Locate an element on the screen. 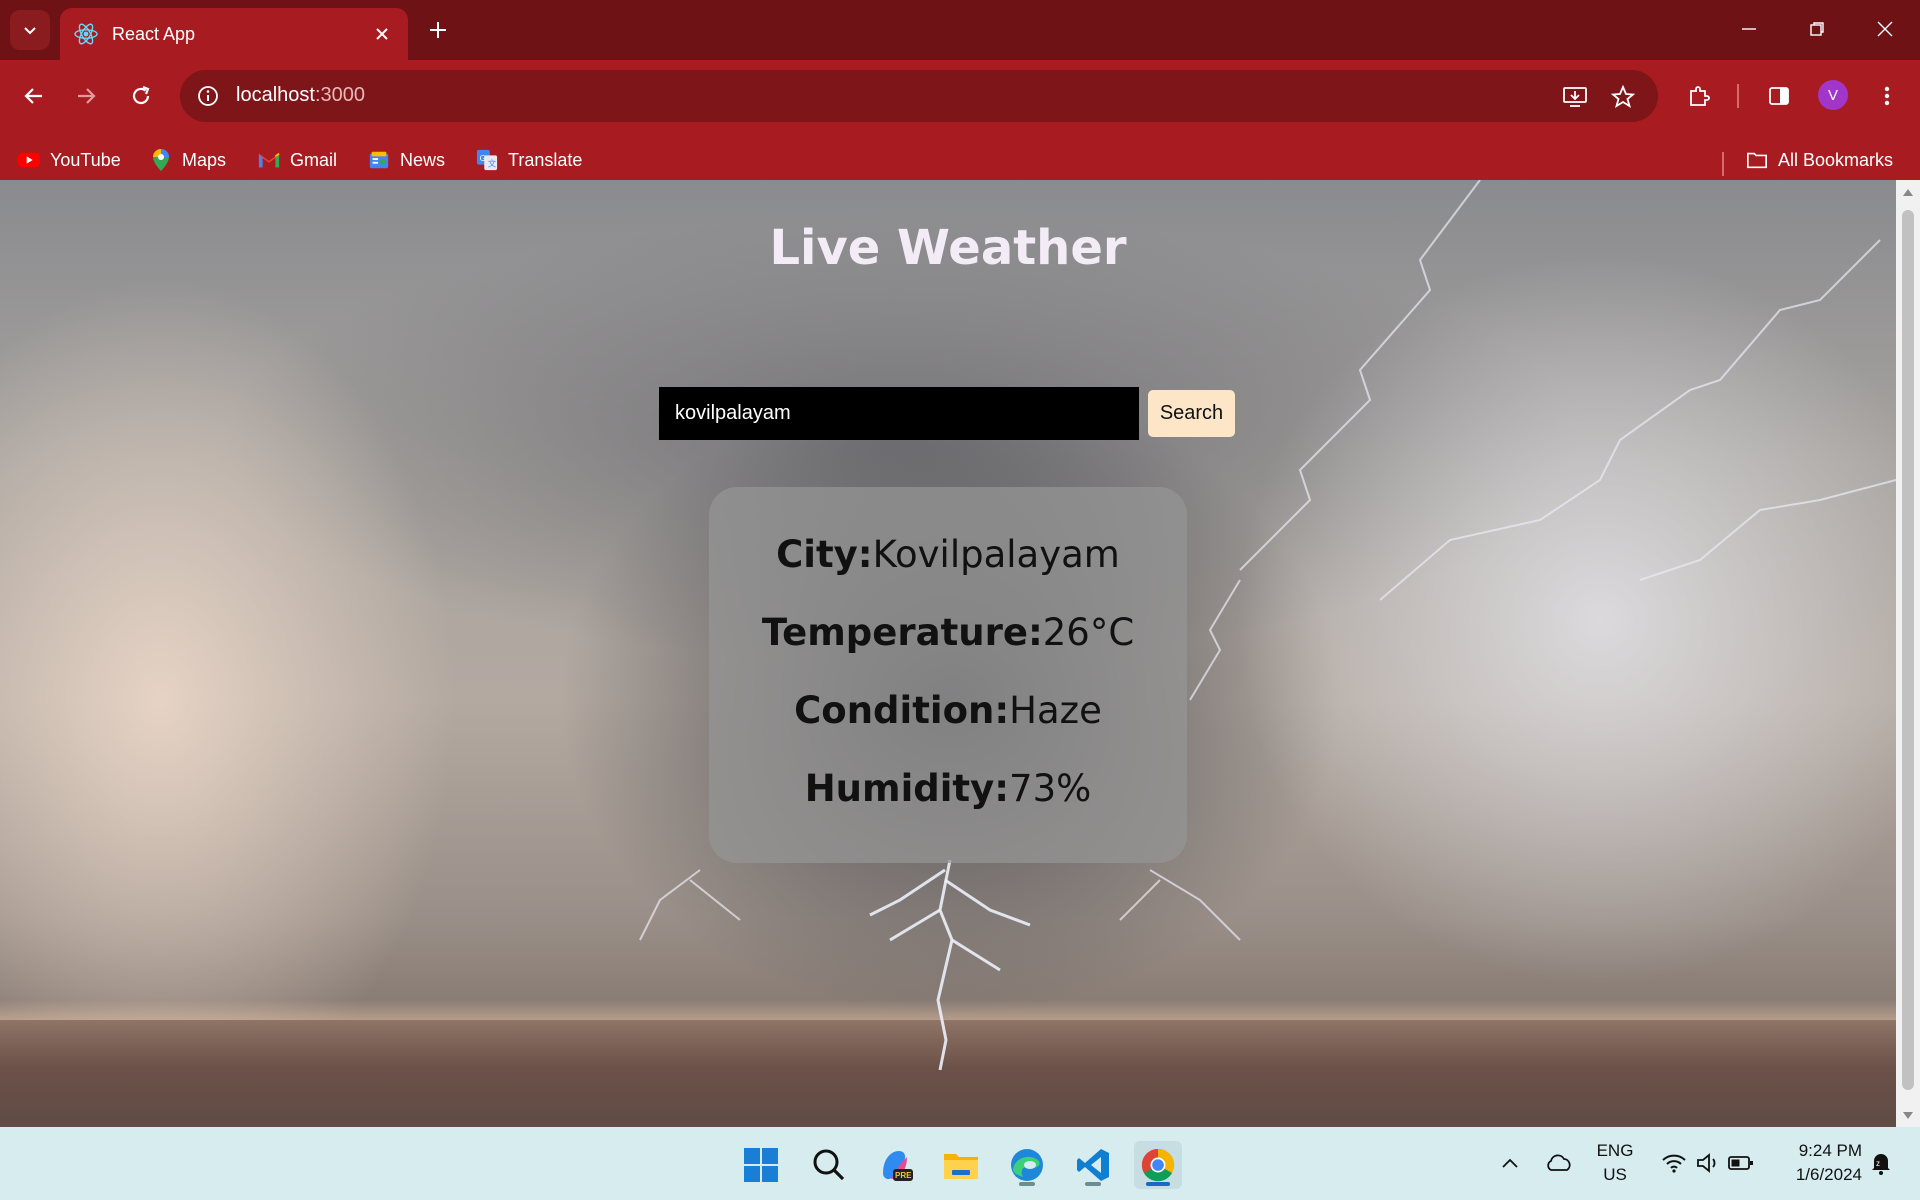 The image size is (1920, 1200). scroll-down-icon is located at coordinates (1908, 1116).